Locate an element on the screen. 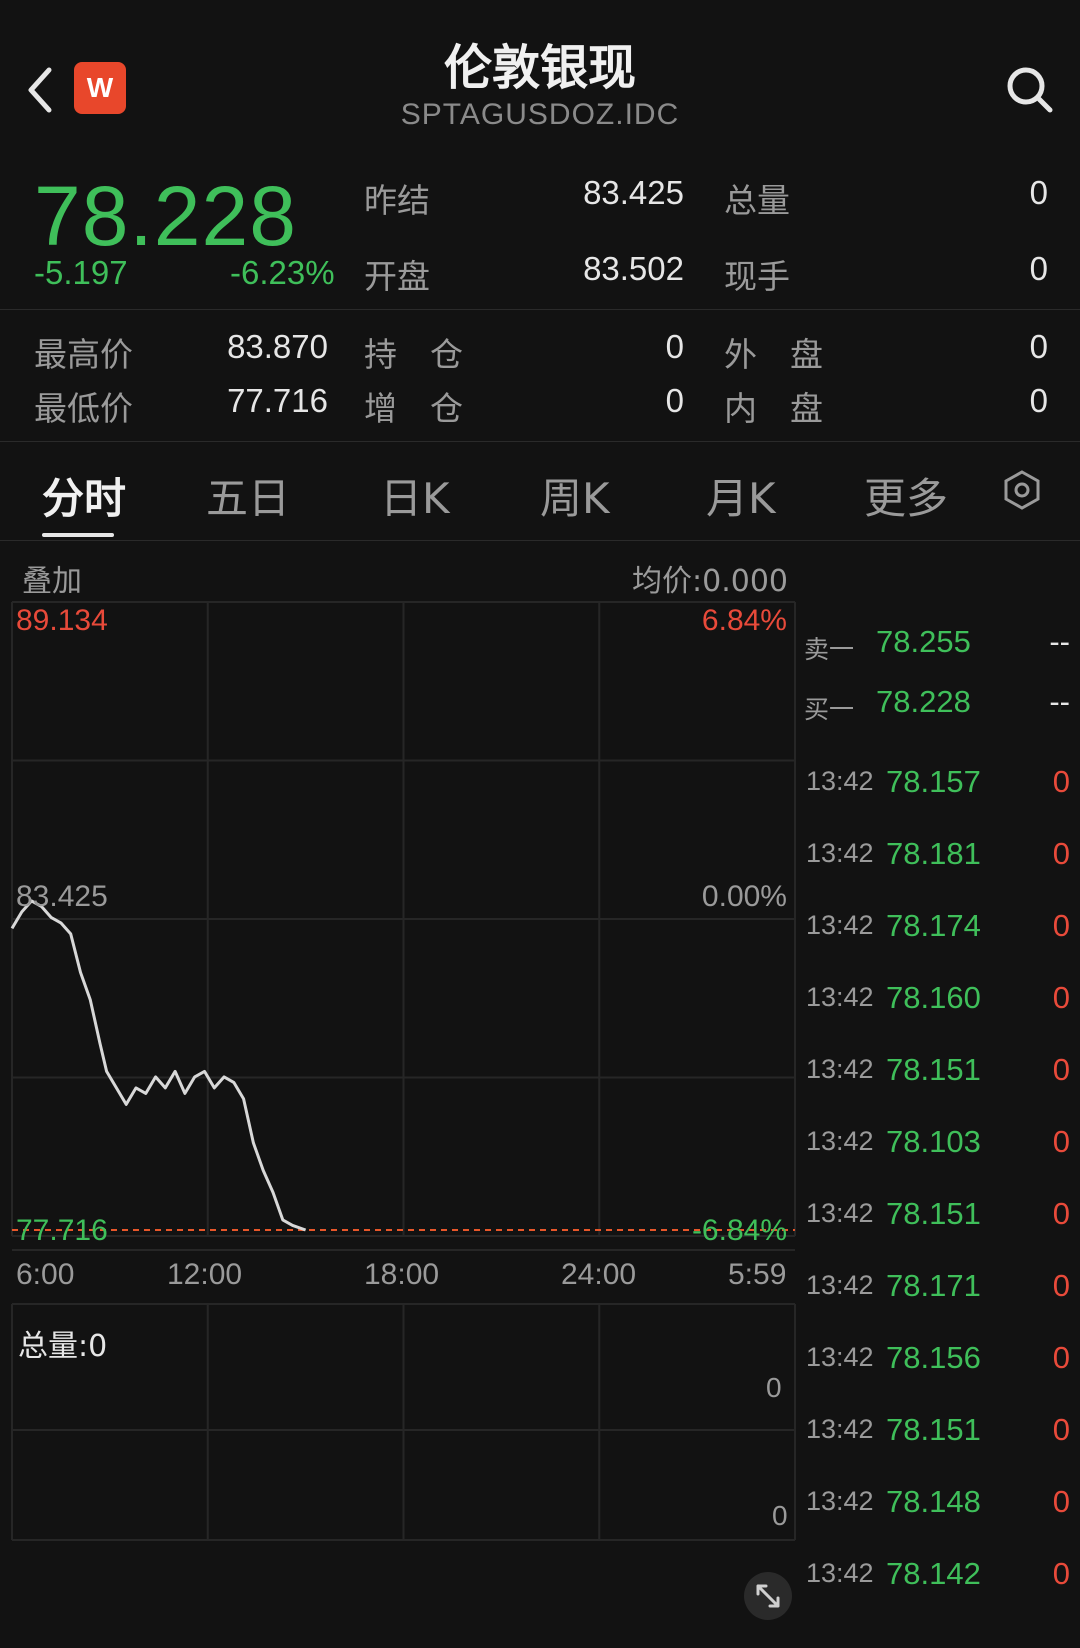 This screenshot has width=1080, height=1648. search-icon is located at coordinates (1030, 90).